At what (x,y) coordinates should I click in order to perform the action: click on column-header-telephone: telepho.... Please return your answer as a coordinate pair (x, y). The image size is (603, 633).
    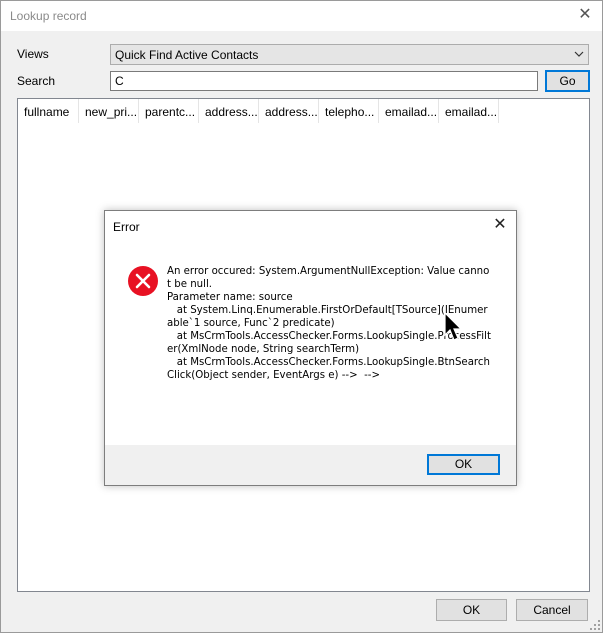
    Looking at the image, I should click on (349, 111).